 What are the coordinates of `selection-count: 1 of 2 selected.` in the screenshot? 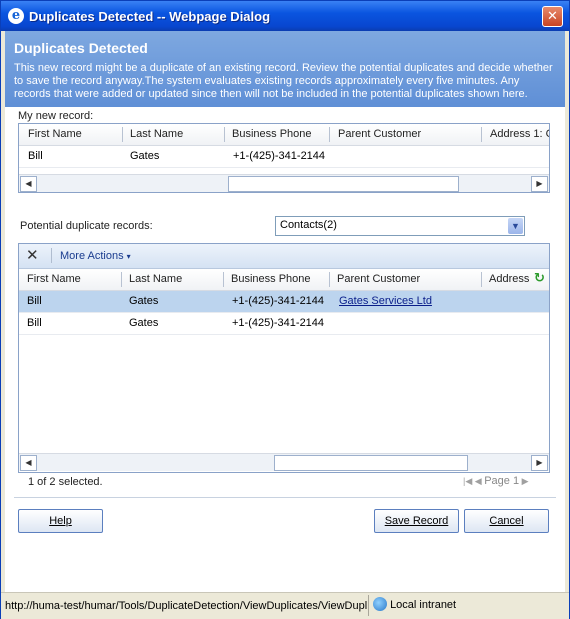 It's located at (65, 482).